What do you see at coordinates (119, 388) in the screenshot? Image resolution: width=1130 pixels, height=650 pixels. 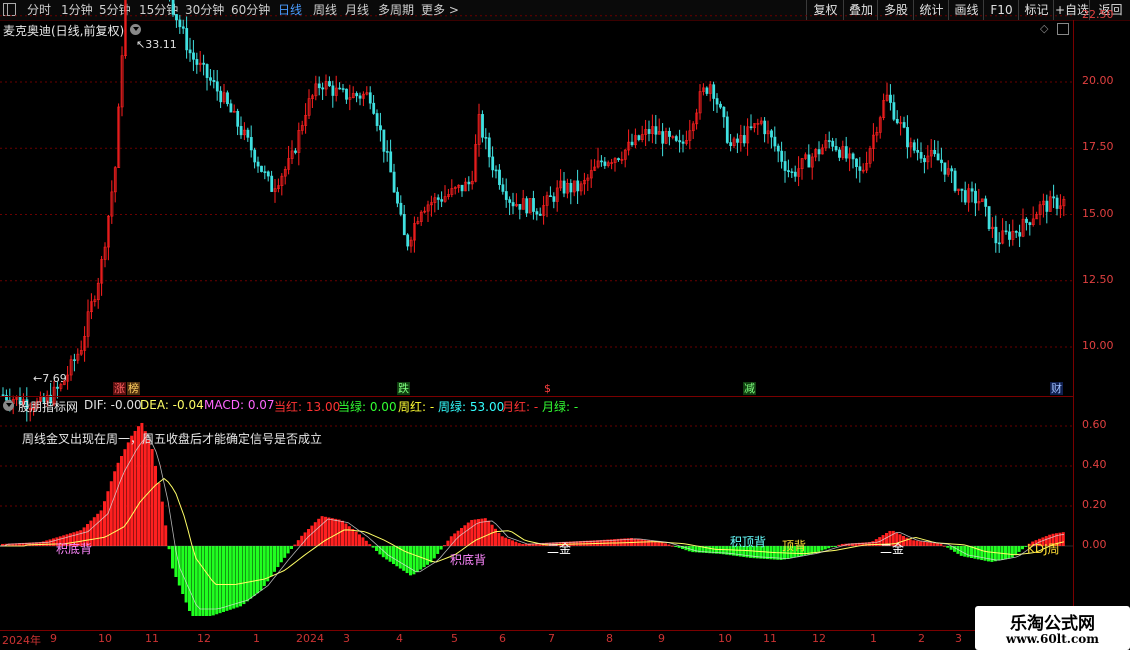 I see `event-tag-0: 涨` at bounding box center [119, 388].